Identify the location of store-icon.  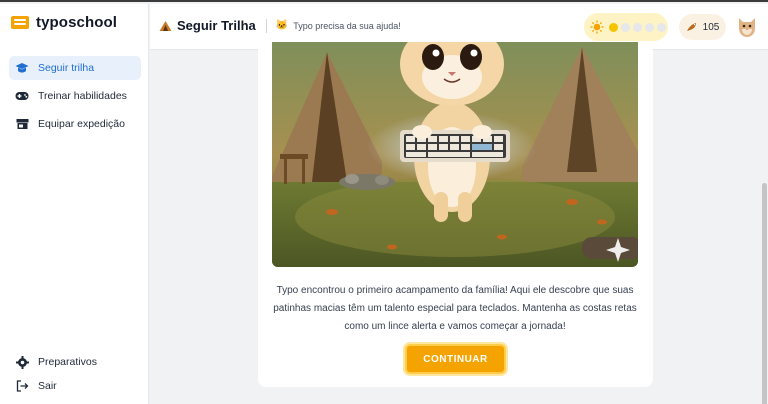
(22, 124).